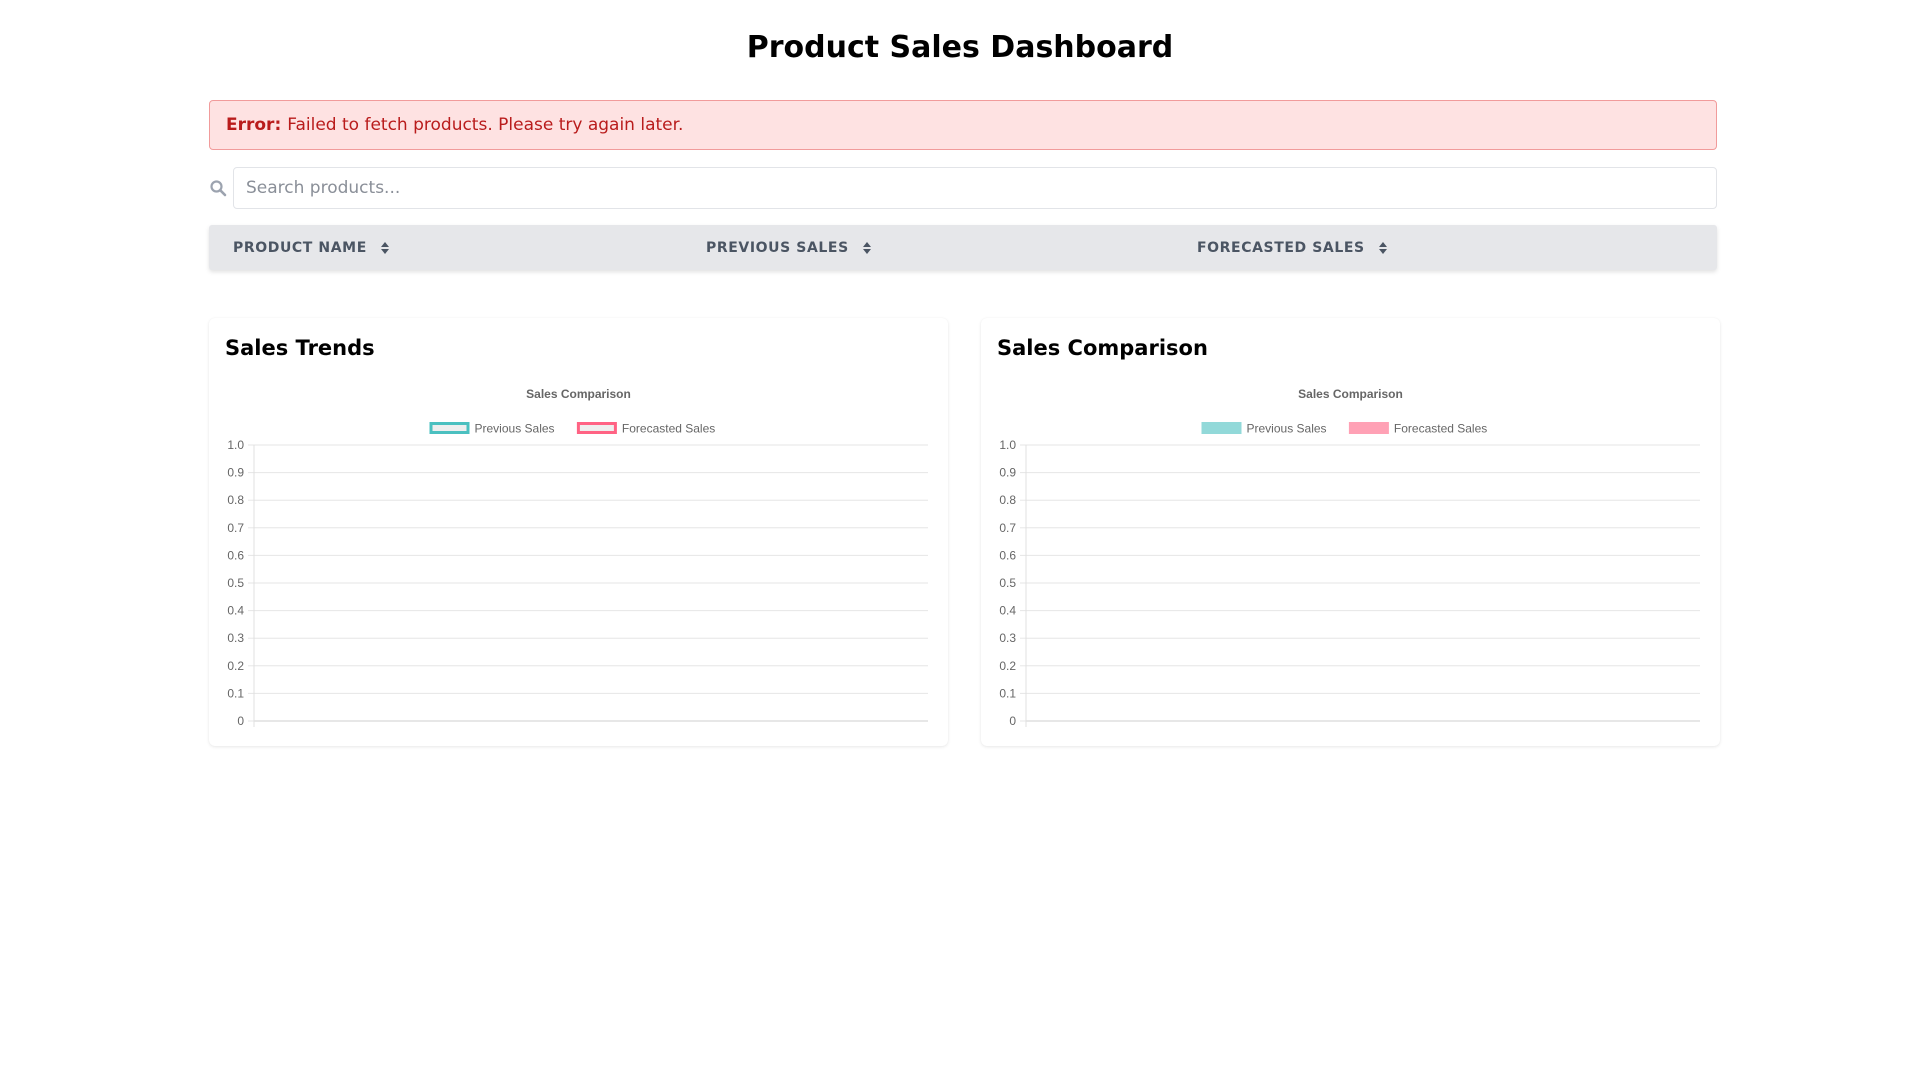 The image size is (1920, 1080). I want to click on error-label: Error:, so click(254, 125).